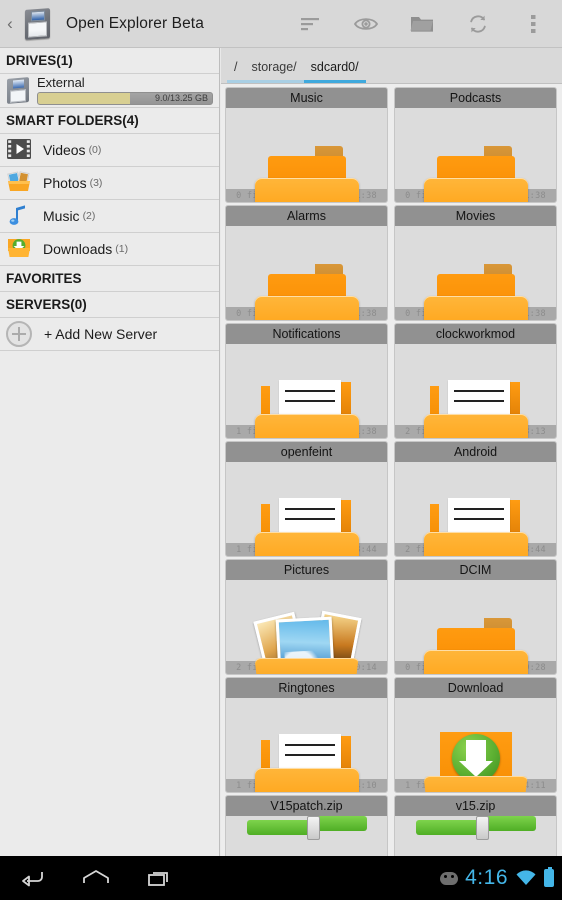 The width and height of the screenshot is (562, 900). What do you see at coordinates (65, 183) in the screenshot?
I see `sidebar-item-label: Photos` at bounding box center [65, 183].